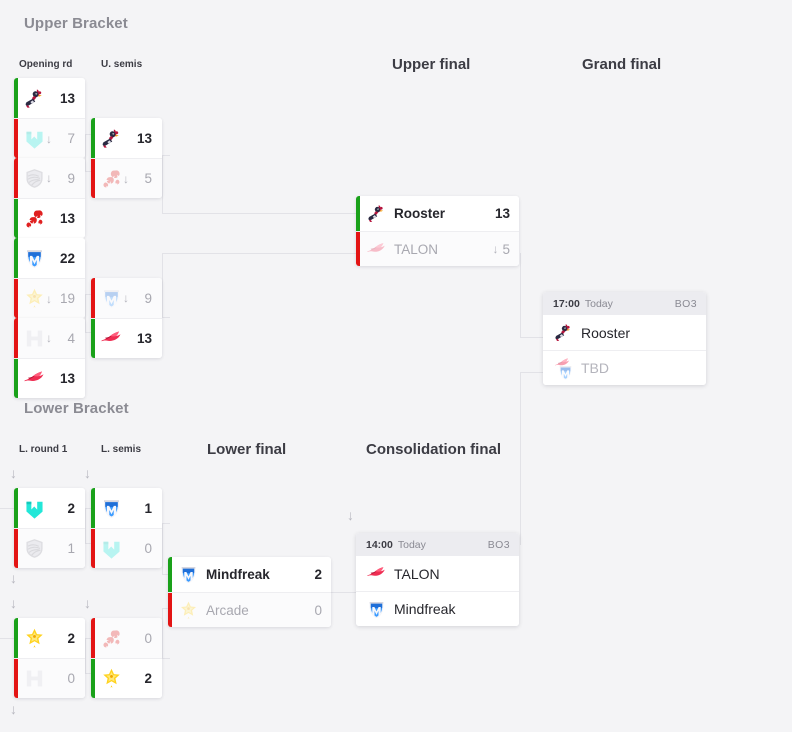  Describe the element at coordinates (34, 548) in the screenshot. I see `team-logo-groundzero` at that location.